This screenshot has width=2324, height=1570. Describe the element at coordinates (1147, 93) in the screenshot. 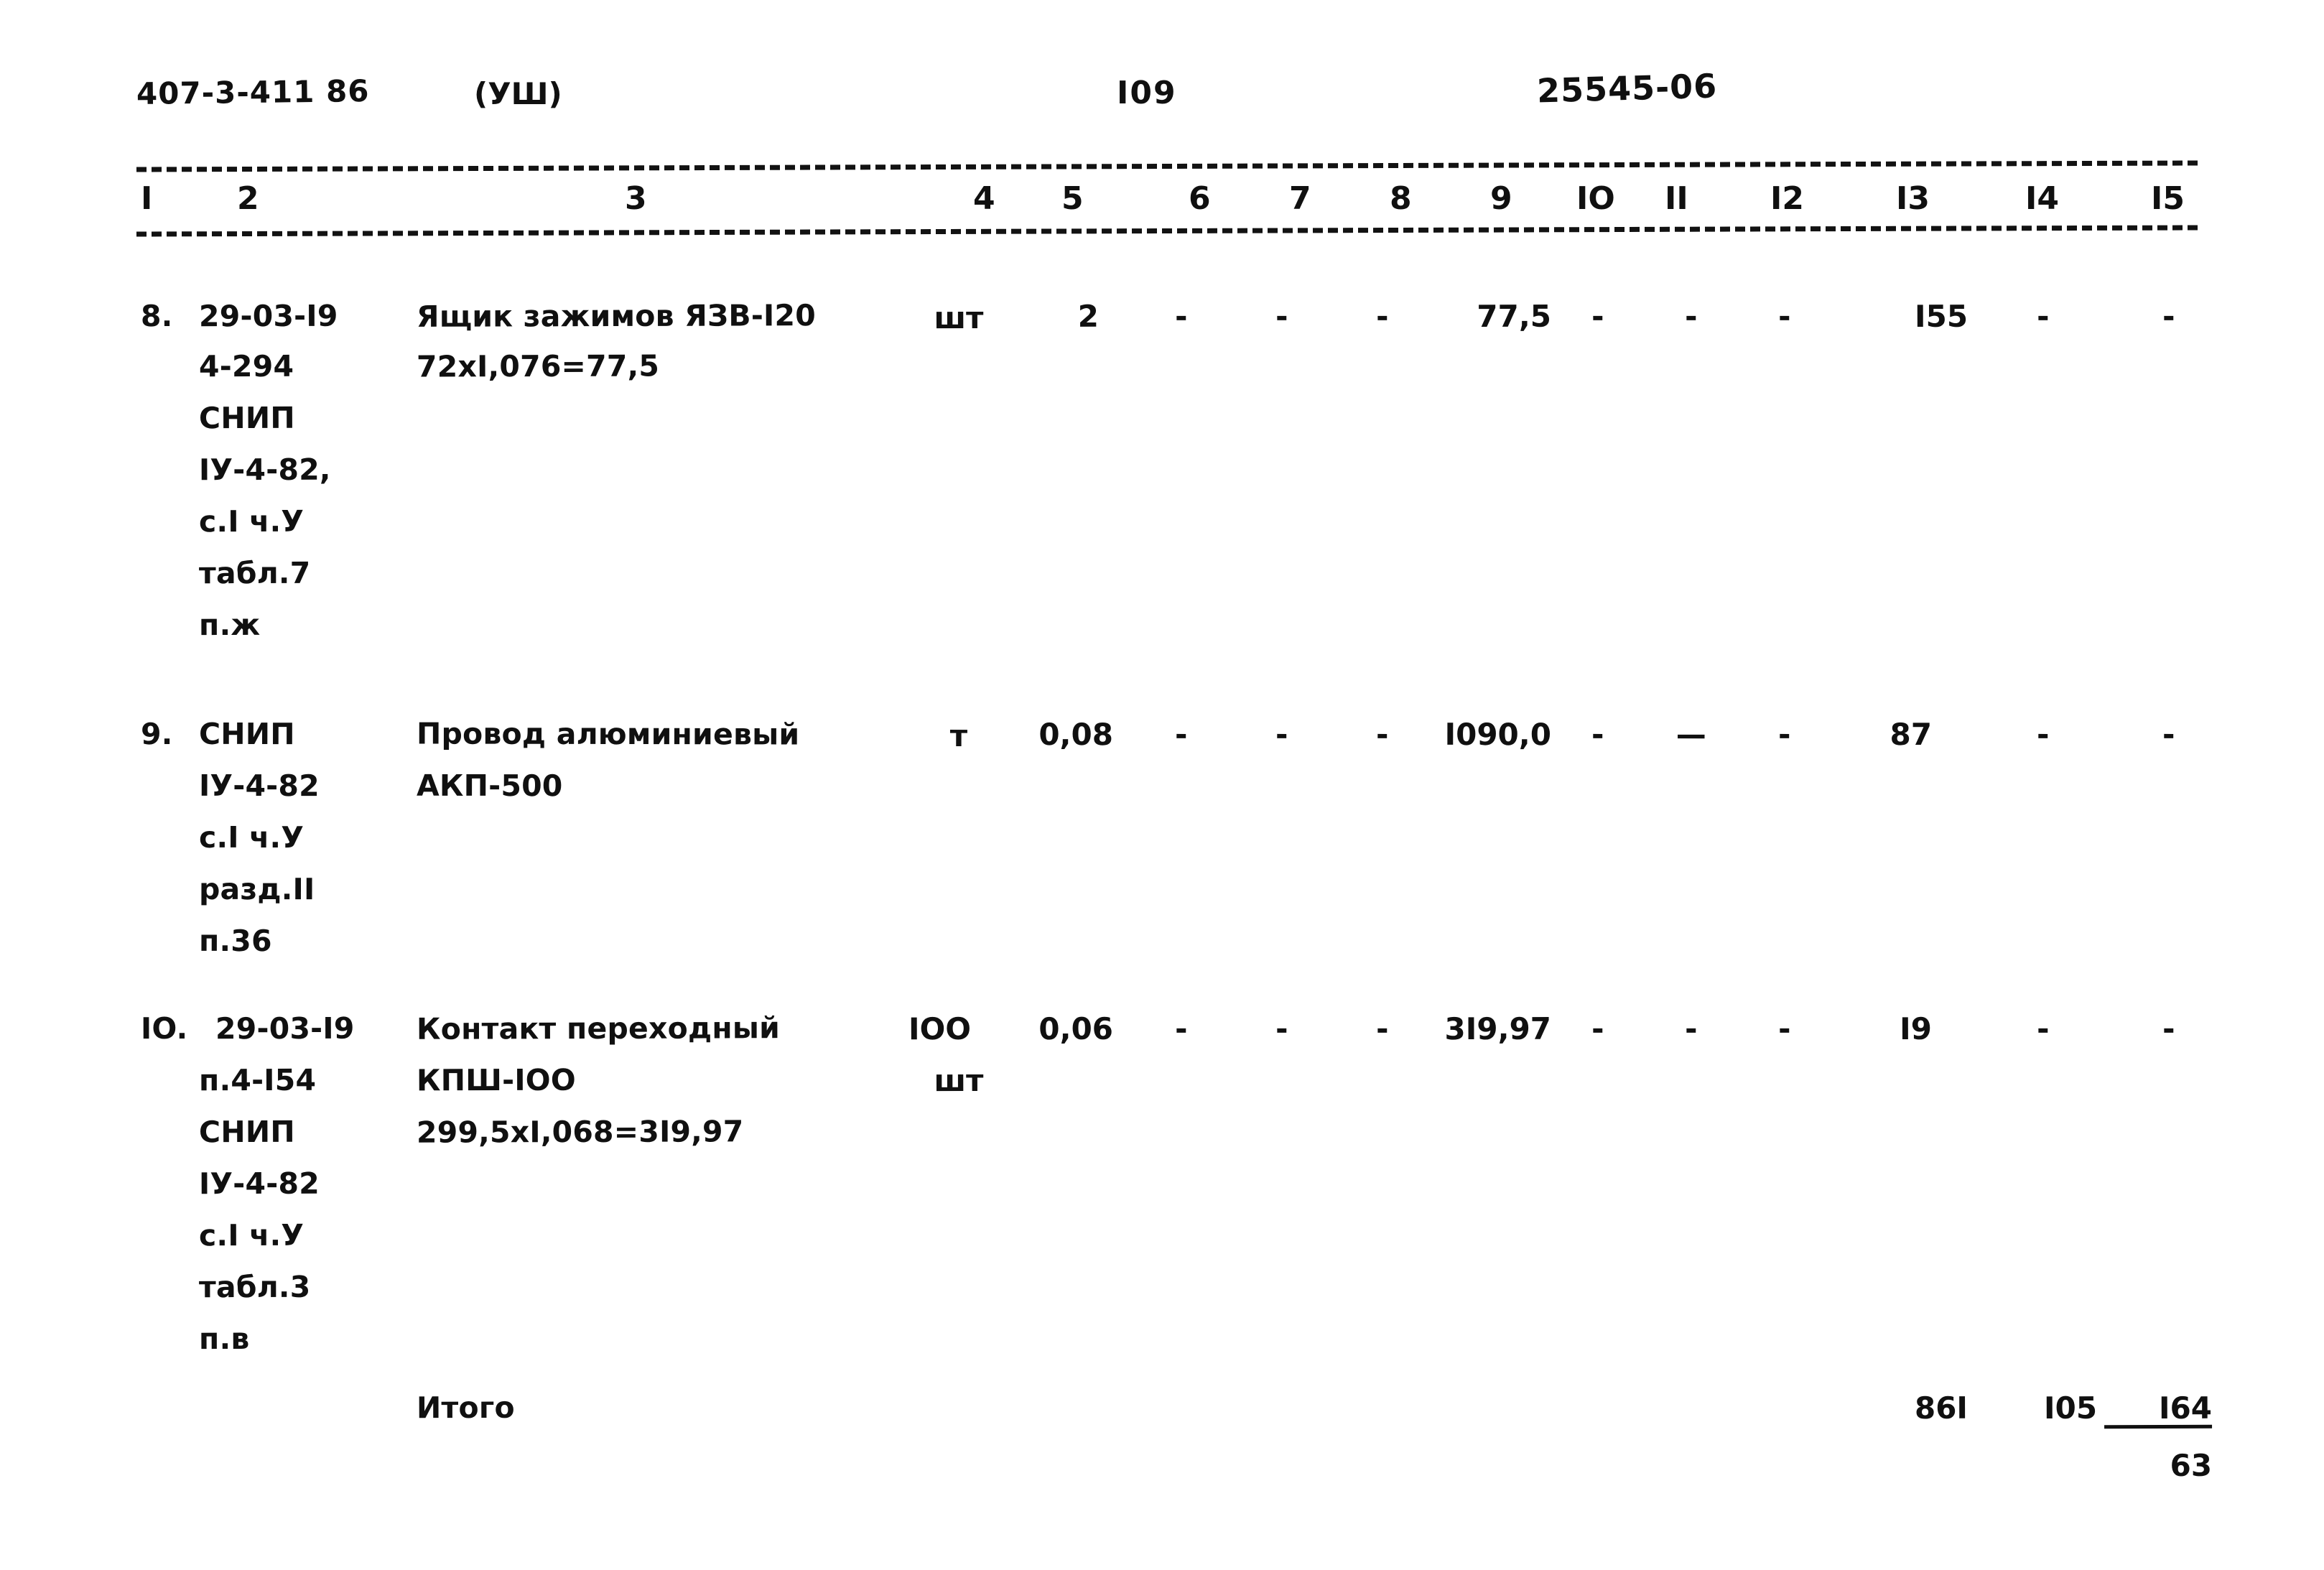

I see `page-number: I09` at that location.